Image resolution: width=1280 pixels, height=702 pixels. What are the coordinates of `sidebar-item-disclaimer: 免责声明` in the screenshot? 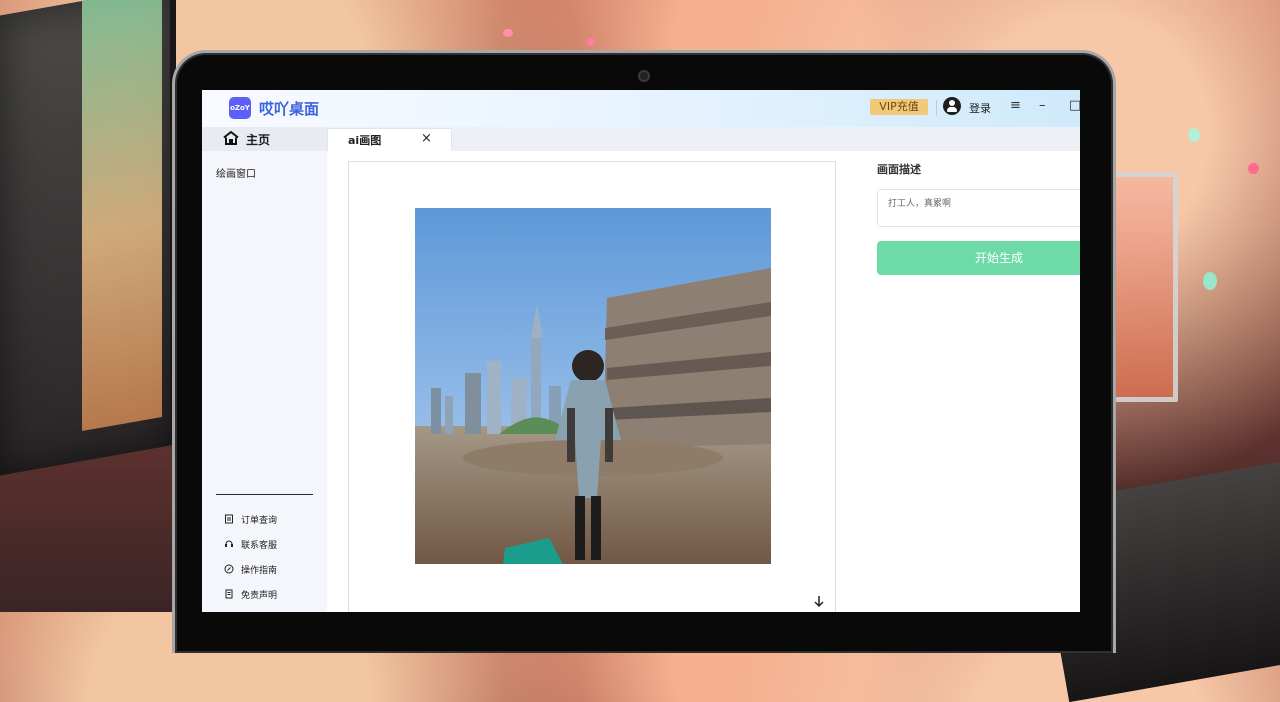 It's located at (250, 594).